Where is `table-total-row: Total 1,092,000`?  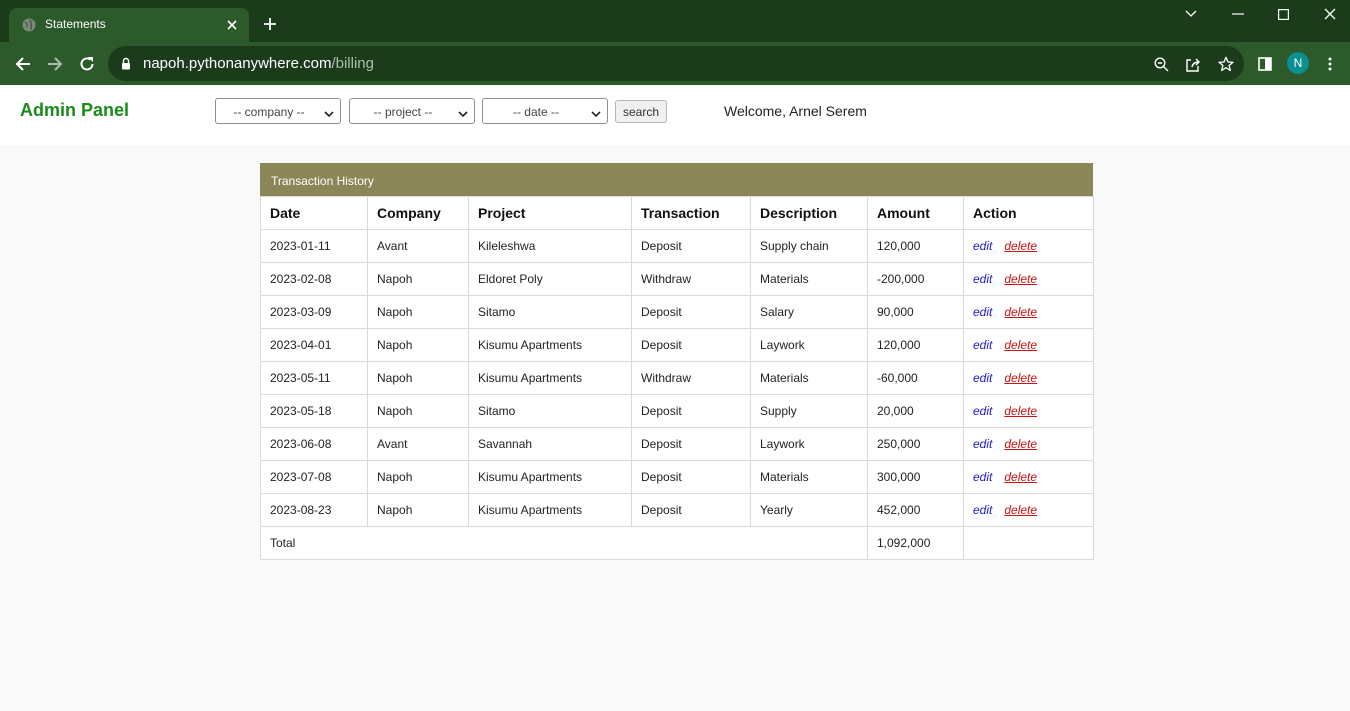 table-total-row: Total 1,092,000 is located at coordinates (677, 543).